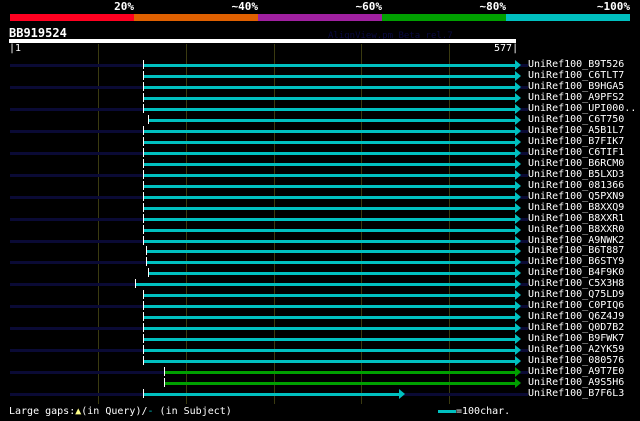  I want to click on hit-label: UniRef100_B8XXQ9, so click(576, 207).